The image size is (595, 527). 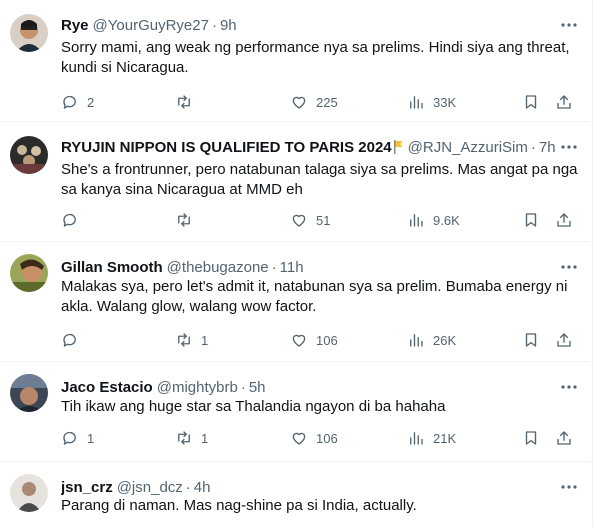 What do you see at coordinates (547, 147) in the screenshot?
I see `timestamp: 7h` at bounding box center [547, 147].